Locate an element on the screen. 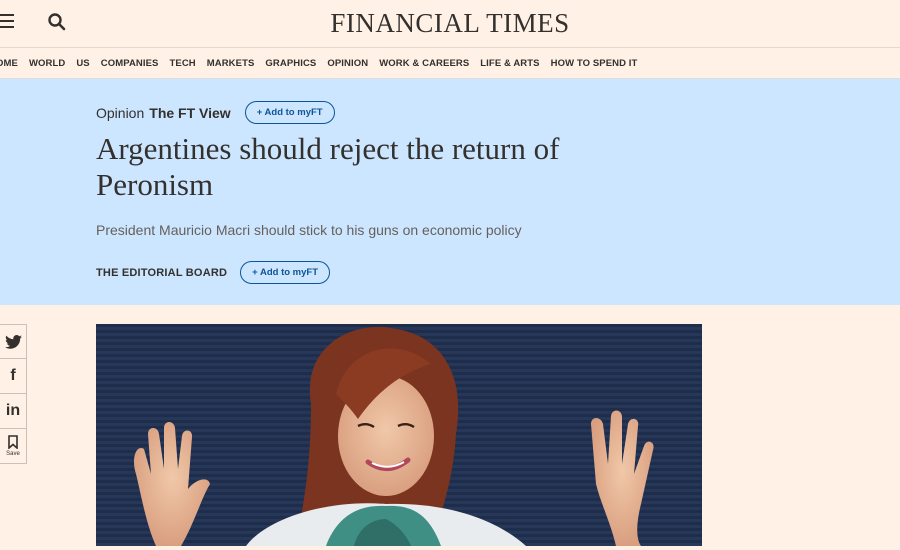 This screenshot has width=900, height=550. linkedin-share-button: in is located at coordinates (13, 411).